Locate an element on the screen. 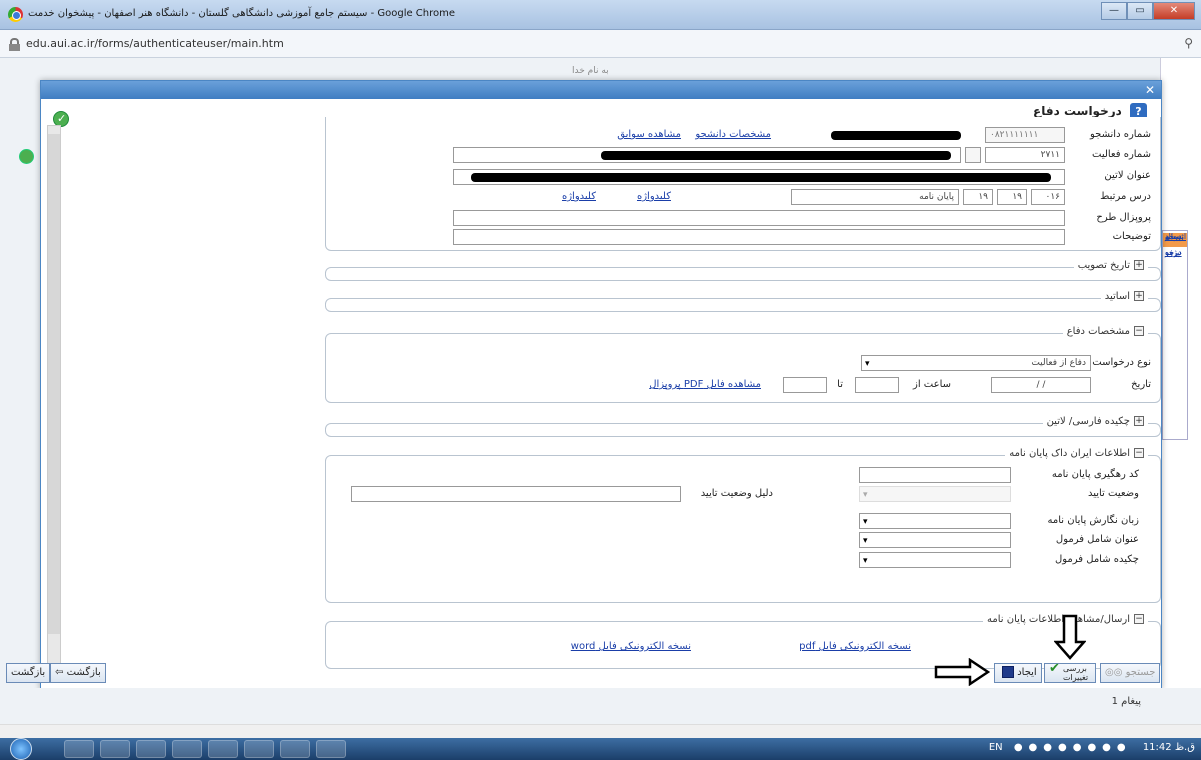  chrome-icon is located at coordinates (15, 14).